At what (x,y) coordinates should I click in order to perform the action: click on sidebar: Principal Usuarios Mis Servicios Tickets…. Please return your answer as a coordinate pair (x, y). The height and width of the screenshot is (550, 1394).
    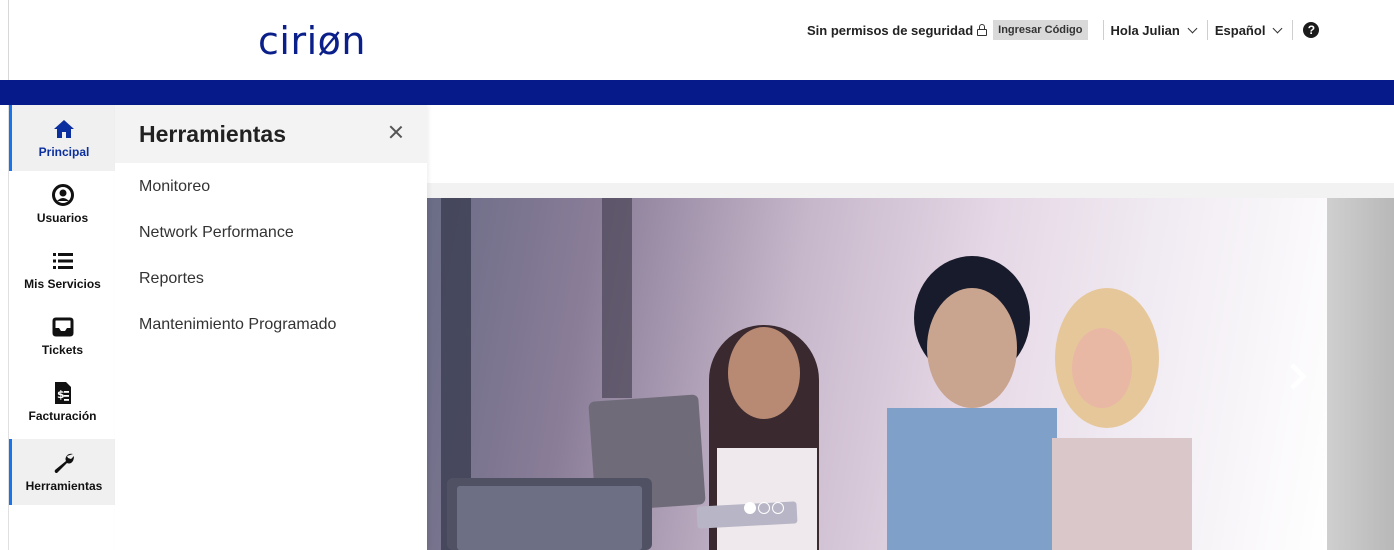
    Looking at the image, I should click on (62, 327).